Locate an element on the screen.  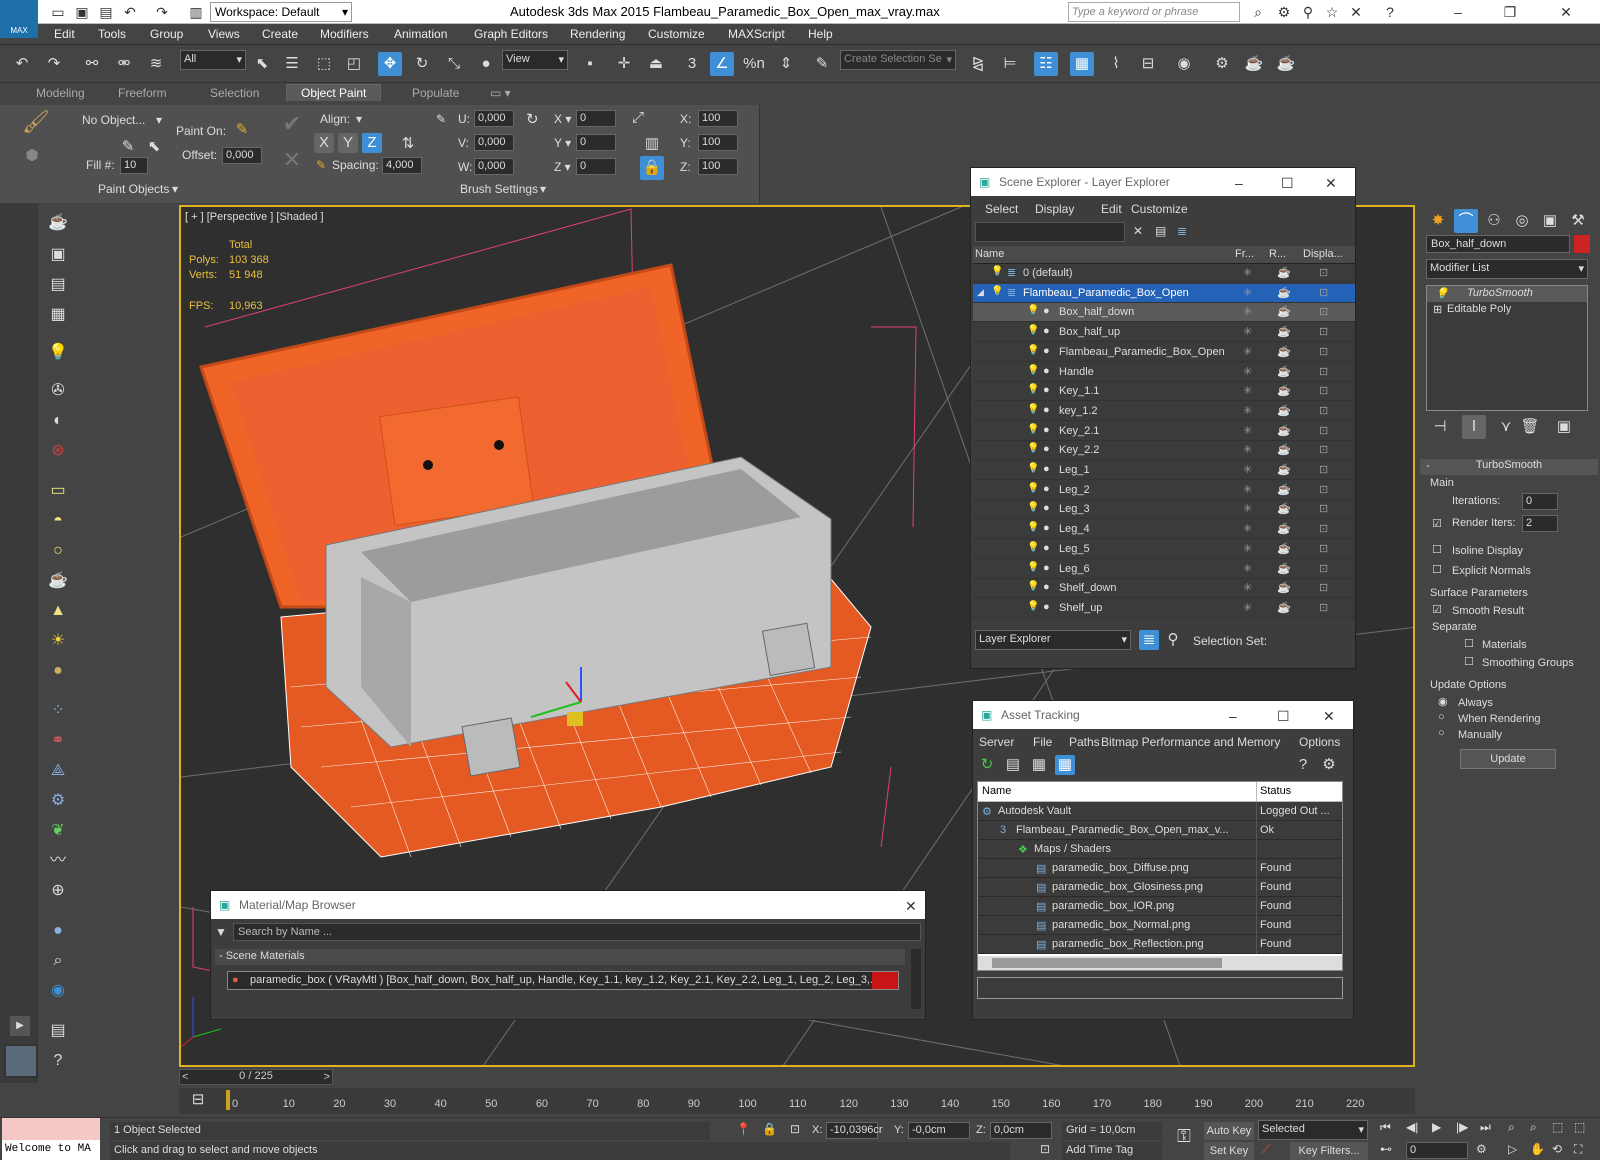
grid-view-icon: ▦ is located at coordinates (1065, 765).